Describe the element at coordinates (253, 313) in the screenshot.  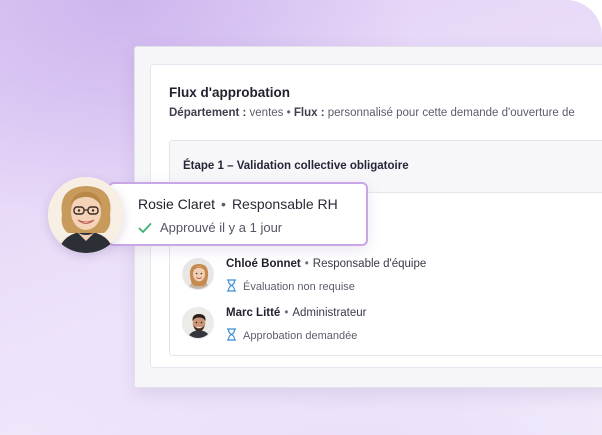
I see `approver-name: Marc Litté` at that location.